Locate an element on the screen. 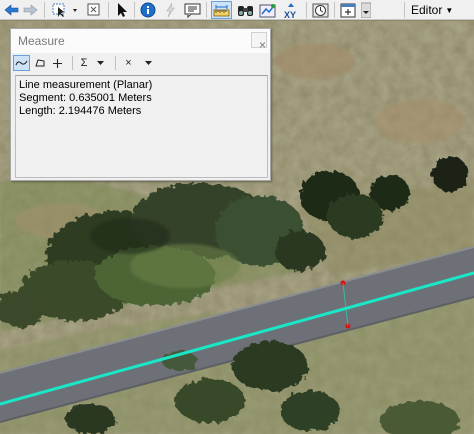  identify-icon is located at coordinates (148, 10).